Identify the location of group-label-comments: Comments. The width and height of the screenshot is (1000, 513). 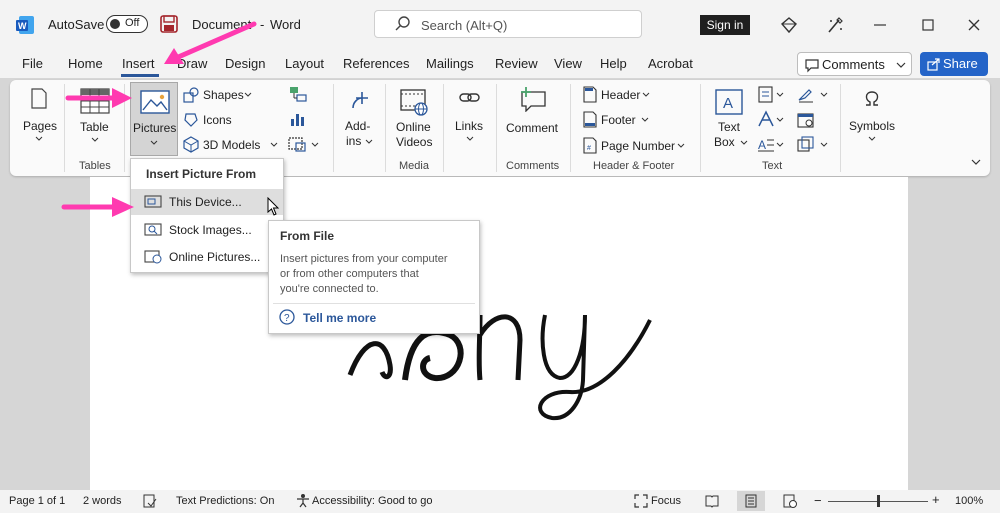
(533, 166).